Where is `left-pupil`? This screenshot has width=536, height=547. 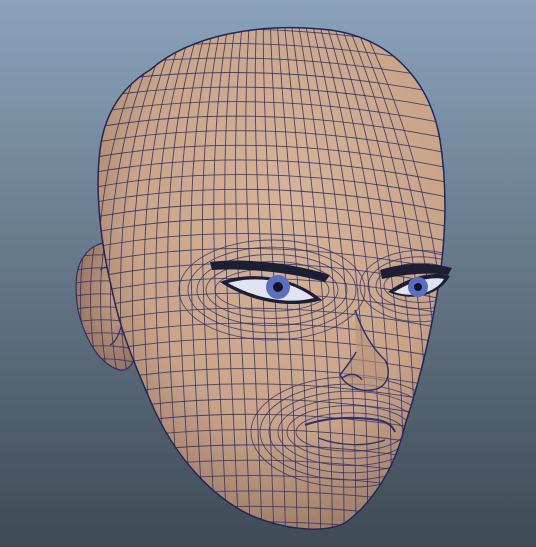 left-pupil is located at coordinates (278, 287).